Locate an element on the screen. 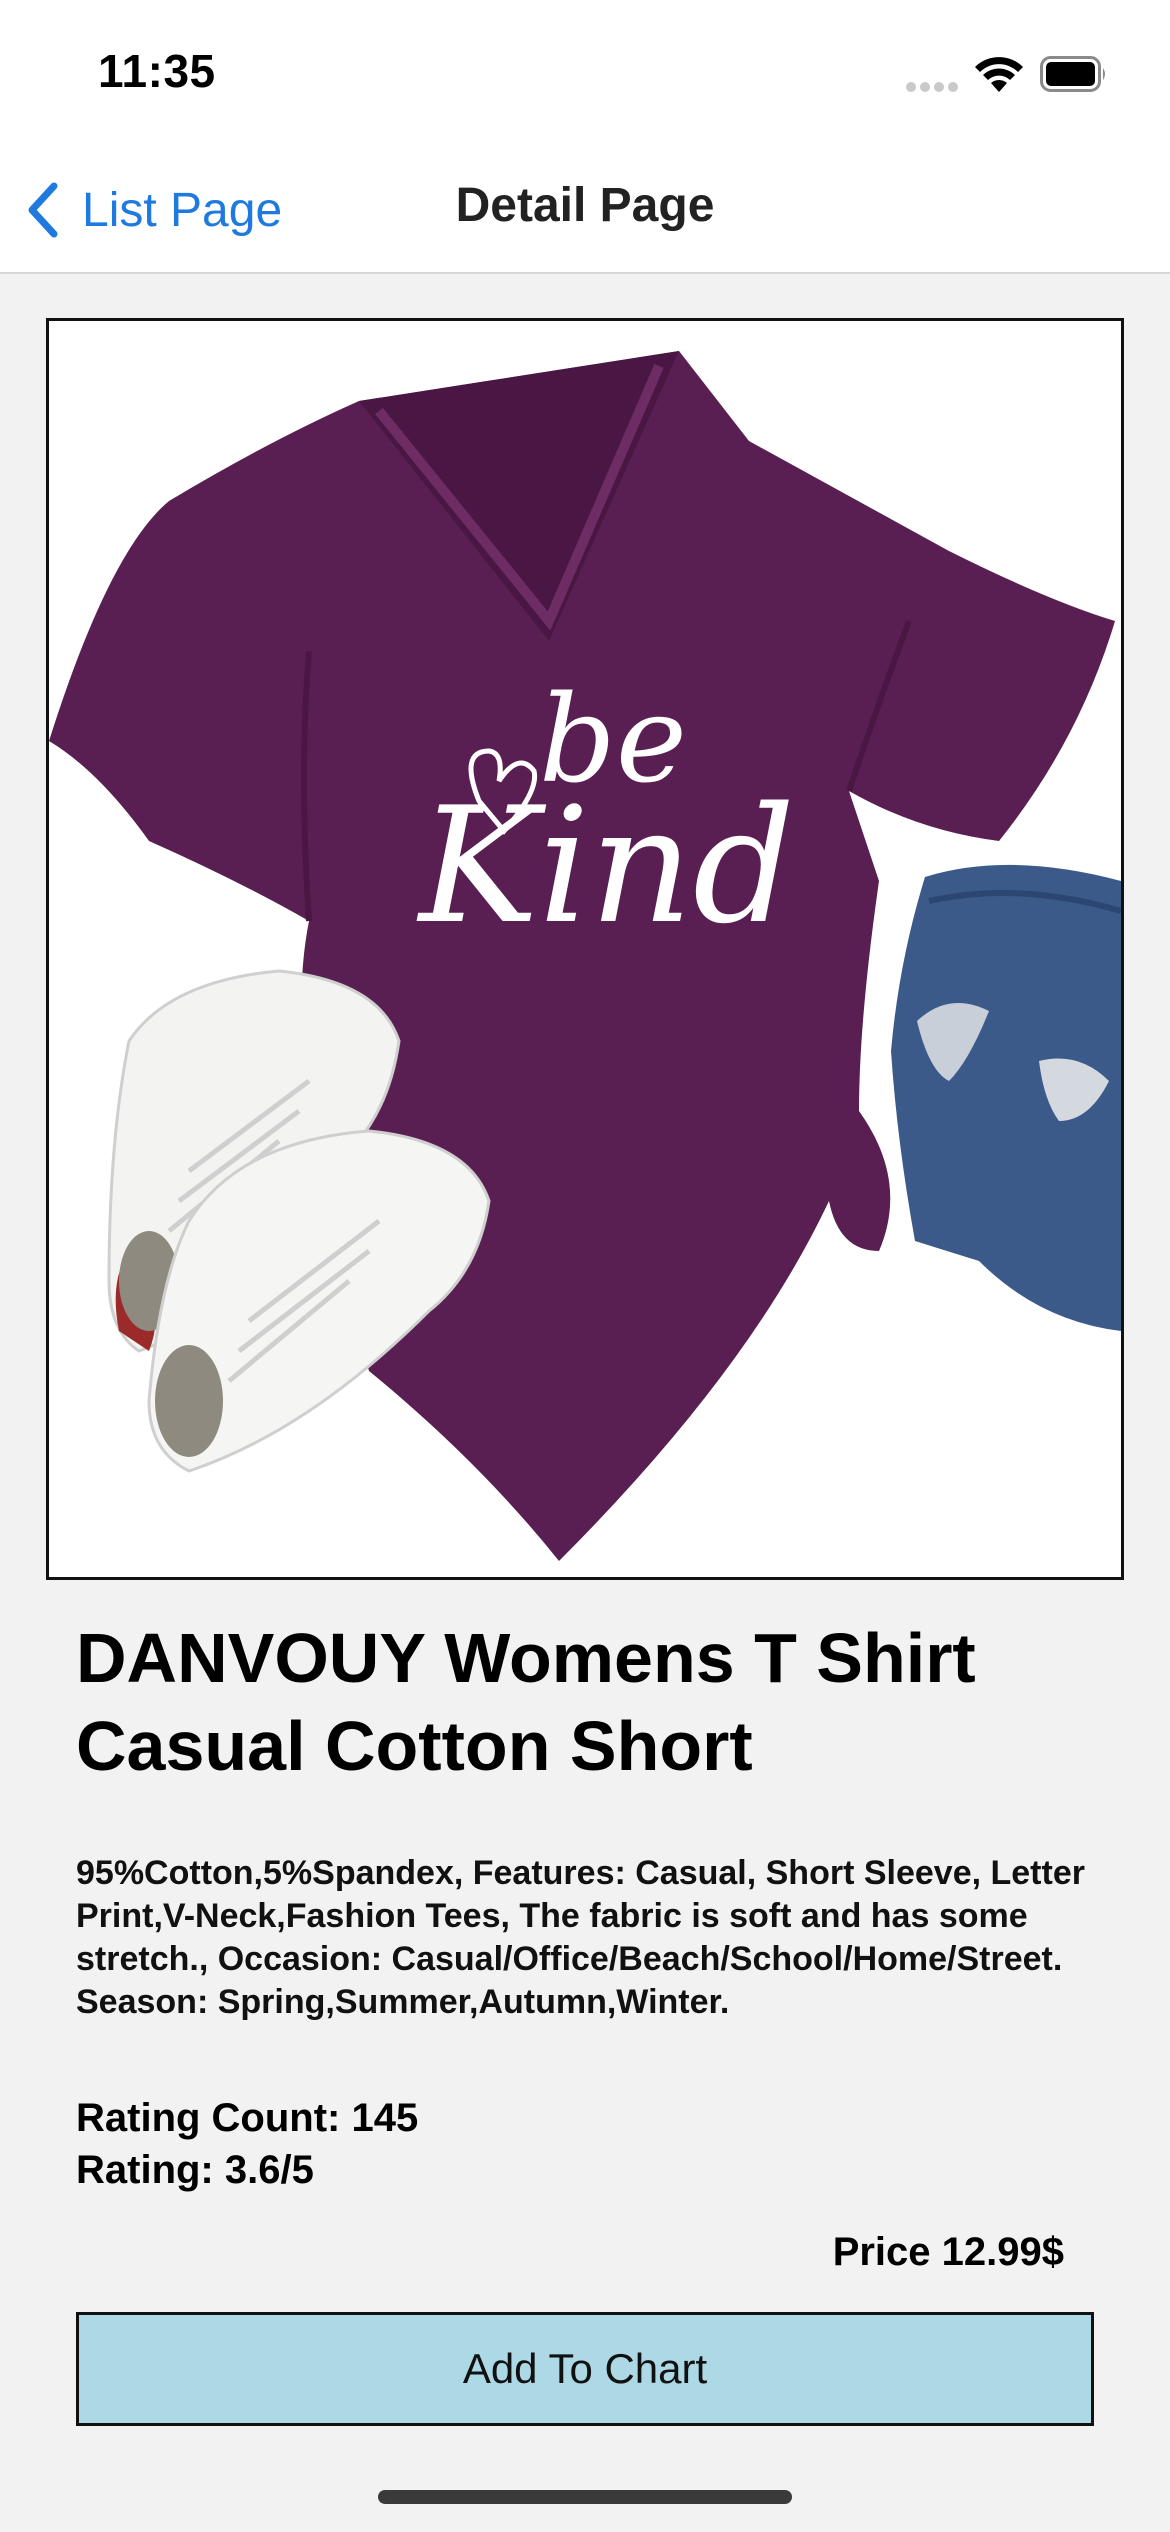  navigation-bar: List Page Detail Page is located at coordinates (585, 212).